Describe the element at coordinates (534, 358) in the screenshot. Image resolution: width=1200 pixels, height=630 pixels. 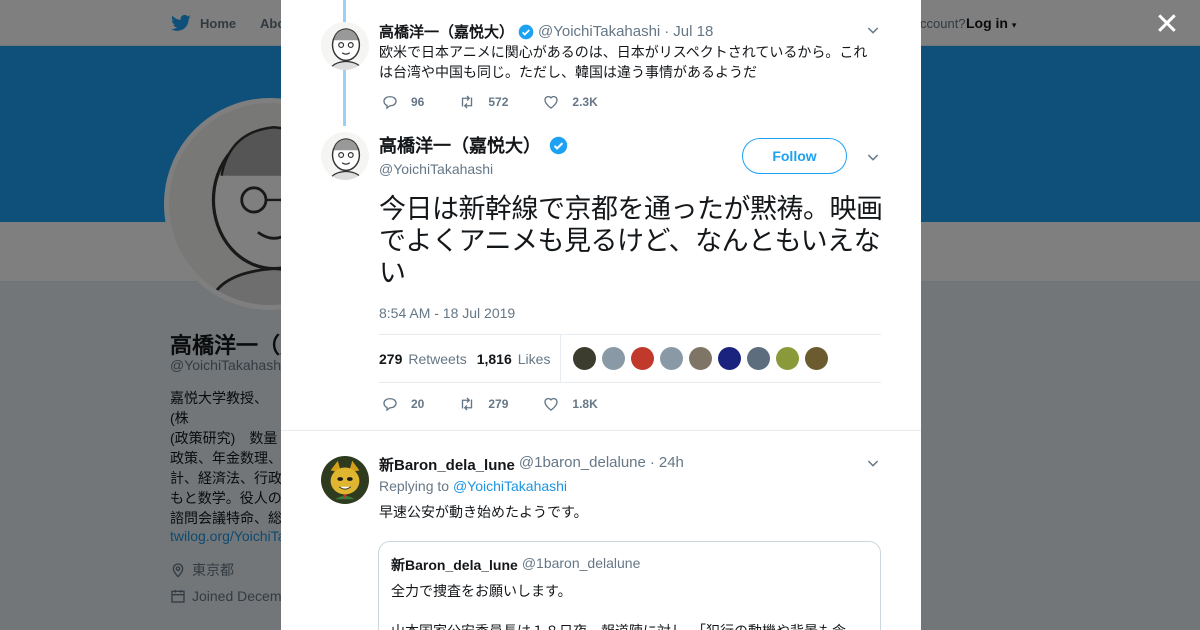
I see `likes-stat-label: Likes` at that location.